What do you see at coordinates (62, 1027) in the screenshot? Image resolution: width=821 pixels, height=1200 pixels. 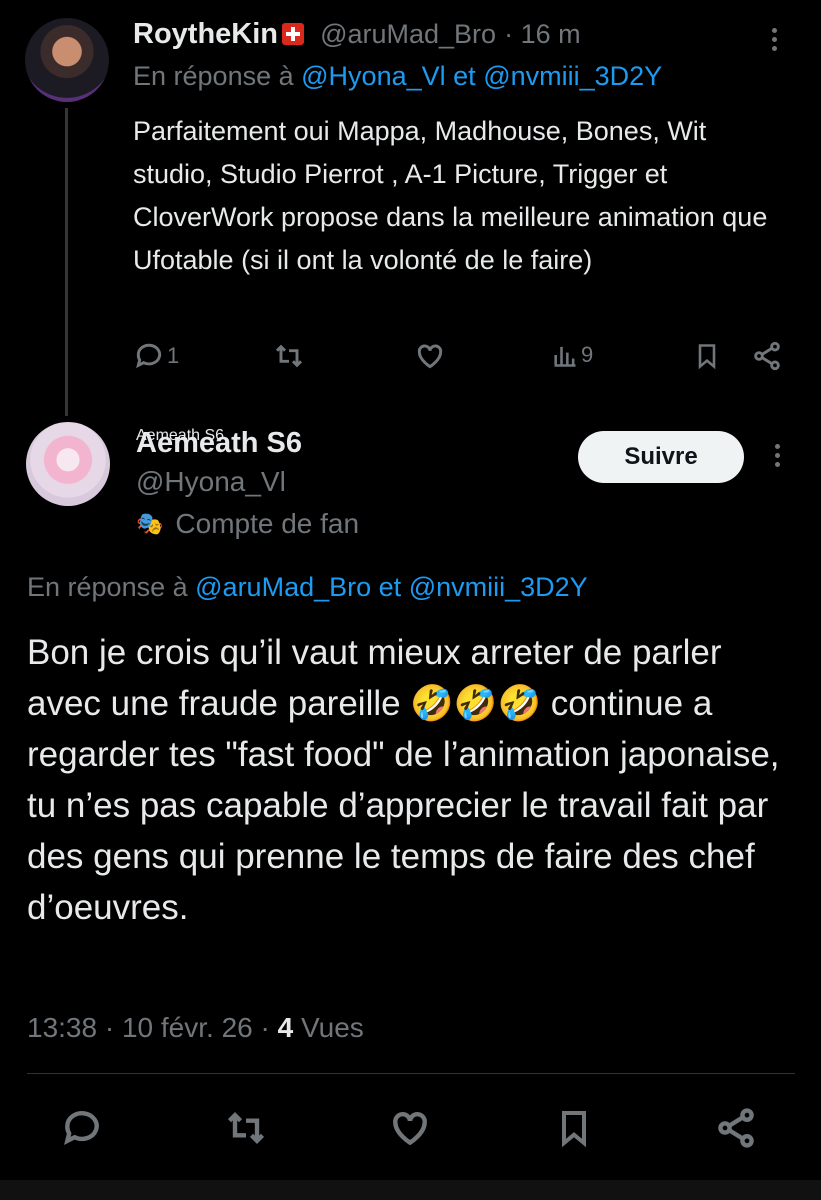 I see `tweet-time: 13:38` at bounding box center [62, 1027].